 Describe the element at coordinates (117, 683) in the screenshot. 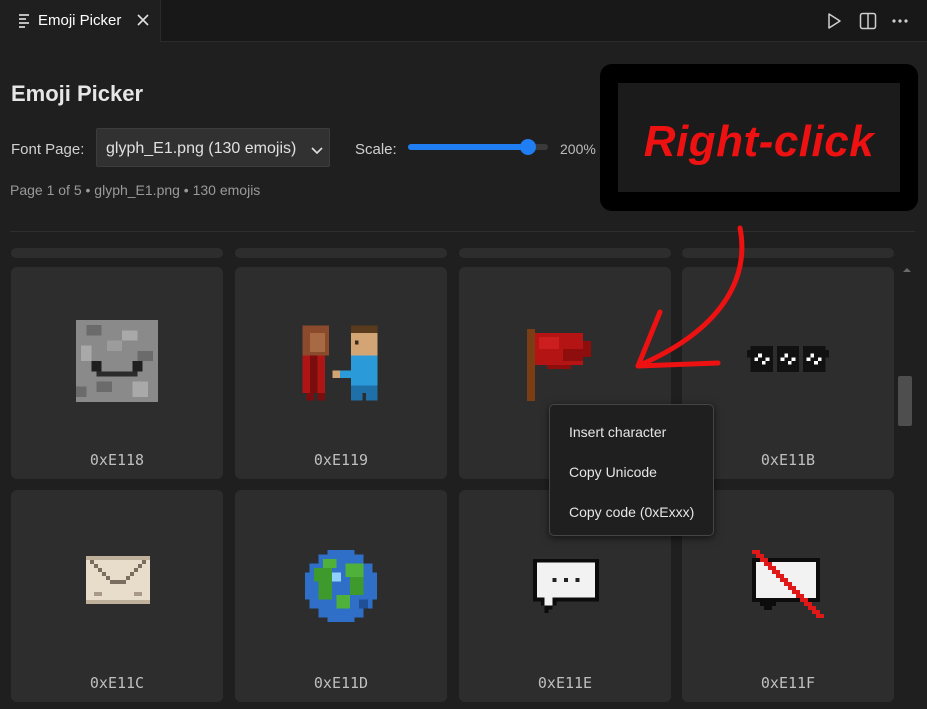

I see `emoji-code: 0xE11C` at that location.